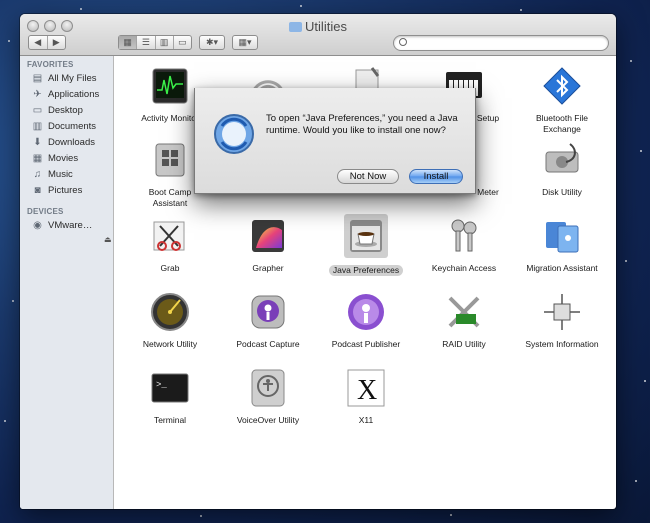 This screenshot has height=523, width=650. I want to click on svg-text: X, so click(367, 390).